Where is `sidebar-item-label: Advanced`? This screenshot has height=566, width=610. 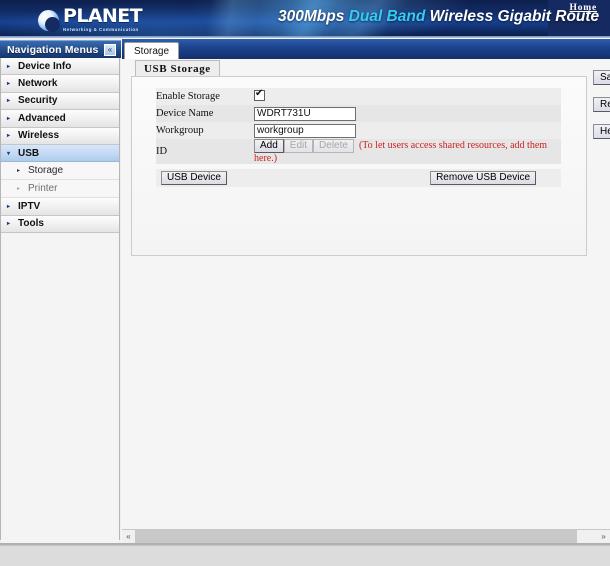
sidebar-item-label: Advanced is located at coordinates (42, 118).